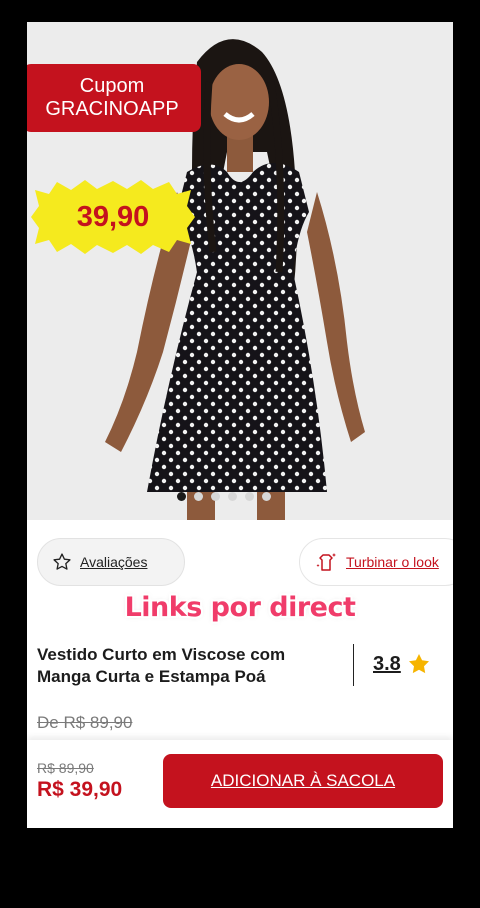  I want to click on footer-original-price: R$ 89,90, so click(65, 768).